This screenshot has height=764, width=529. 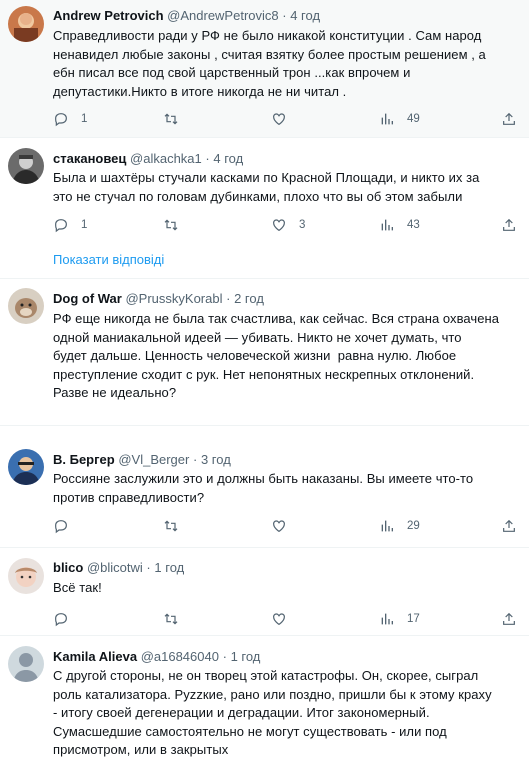 I want to click on author-name: Kamila Alieva, so click(x=95, y=656).